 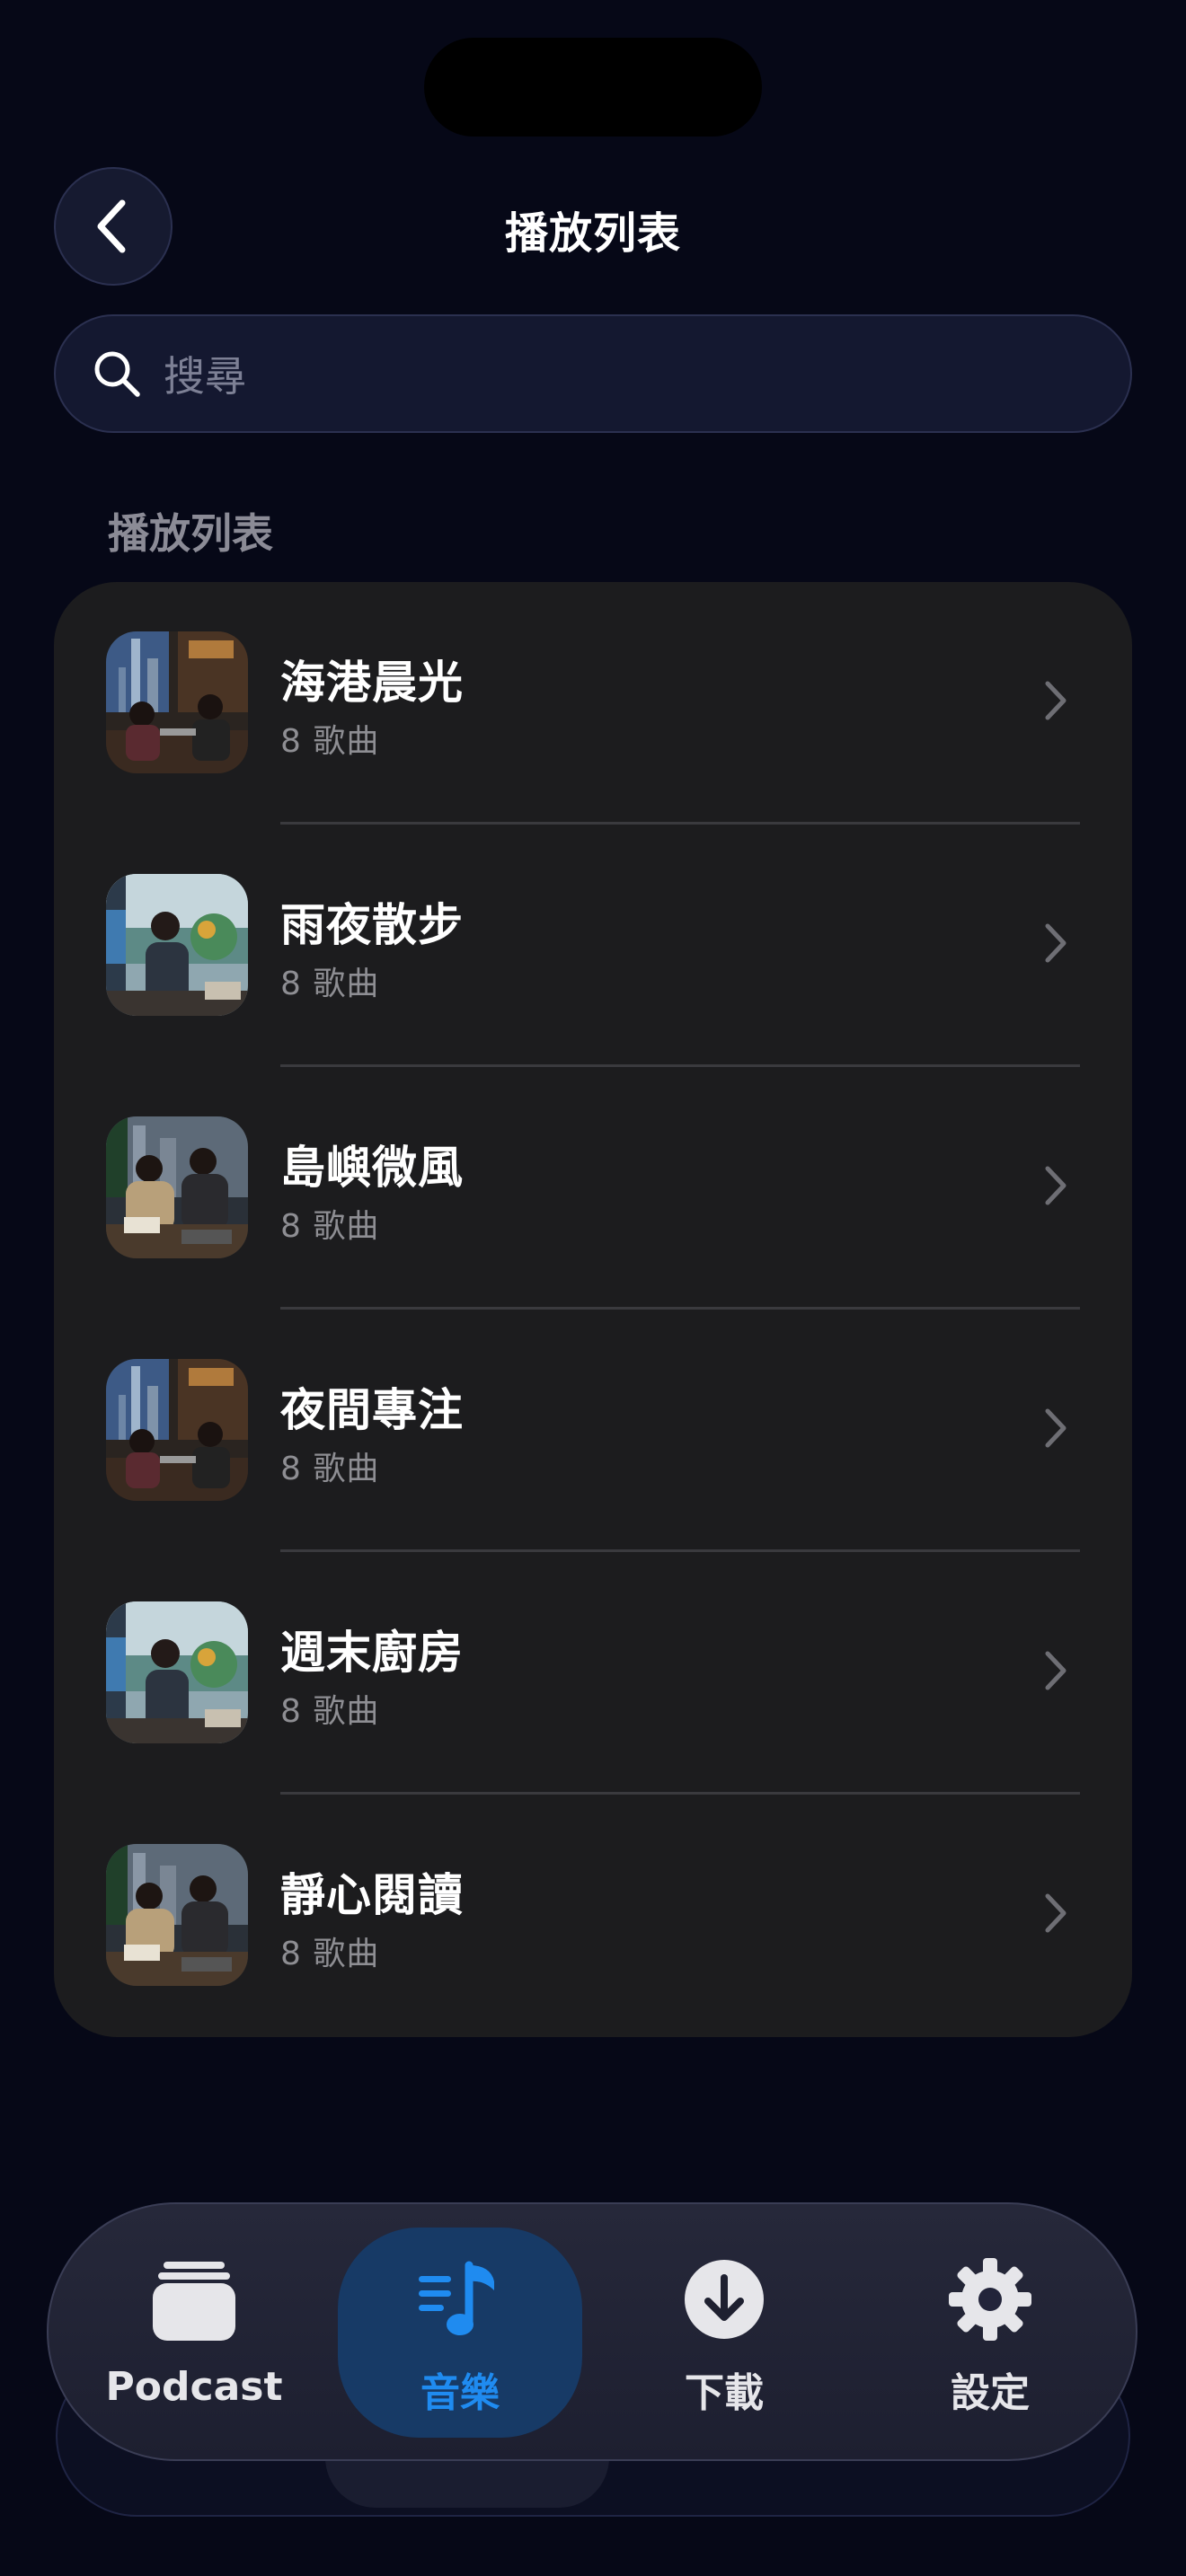 What do you see at coordinates (593, 1431) in the screenshot?
I see `playlist-row: 夜間專注 8 歌曲` at bounding box center [593, 1431].